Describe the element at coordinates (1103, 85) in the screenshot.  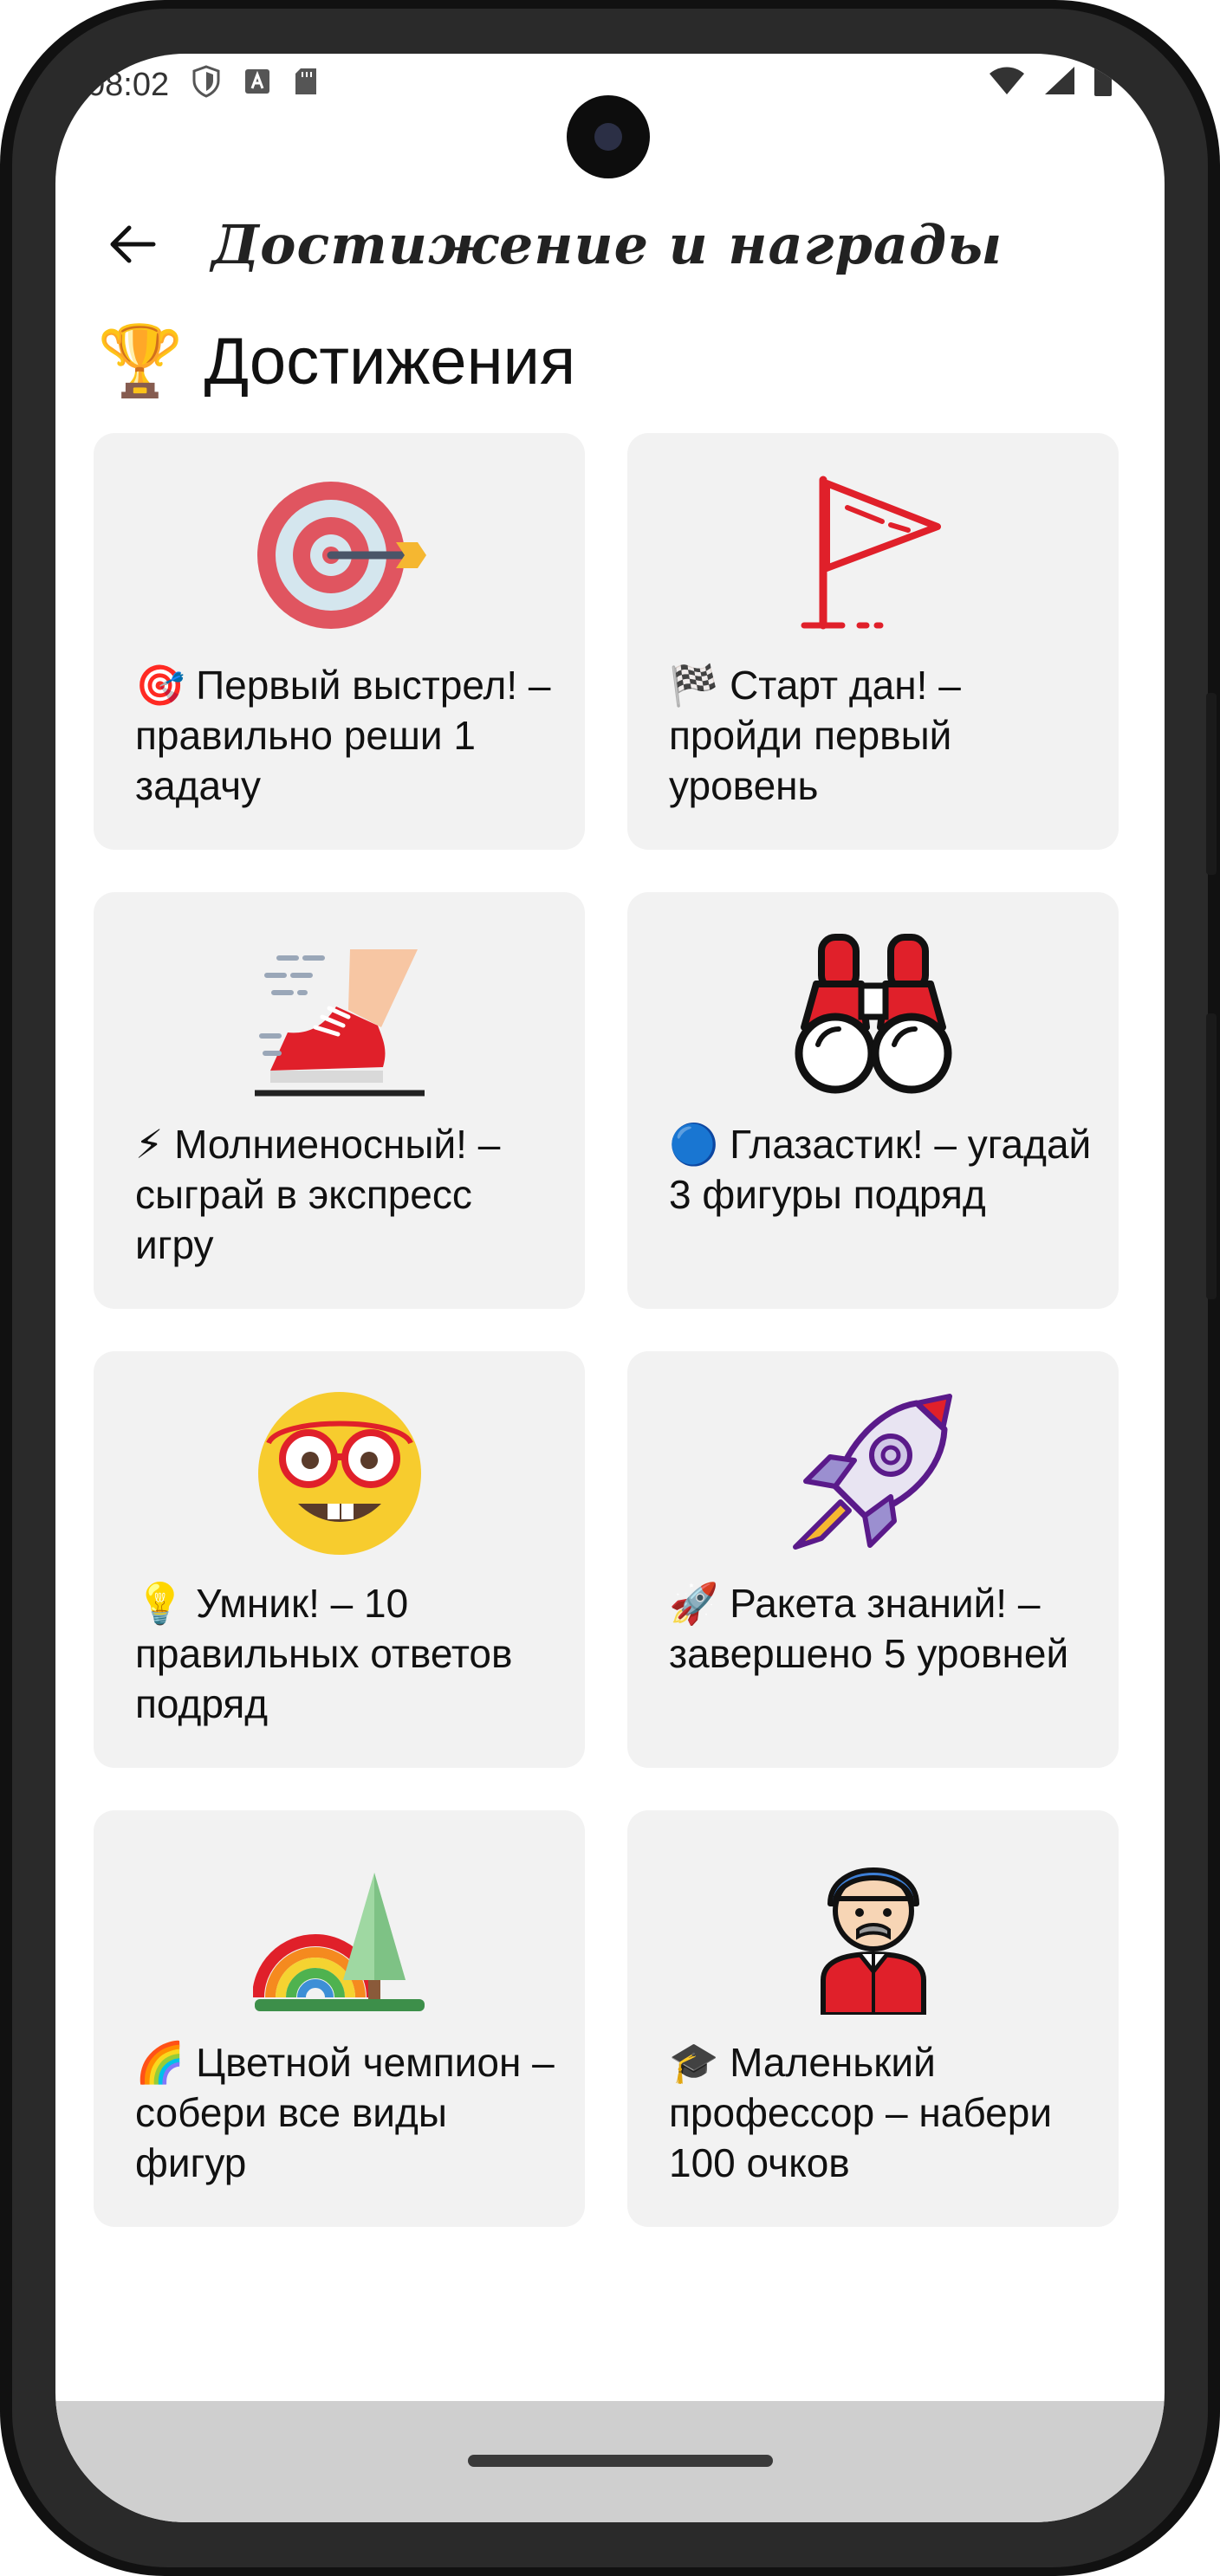
I see `battery-icon` at that location.